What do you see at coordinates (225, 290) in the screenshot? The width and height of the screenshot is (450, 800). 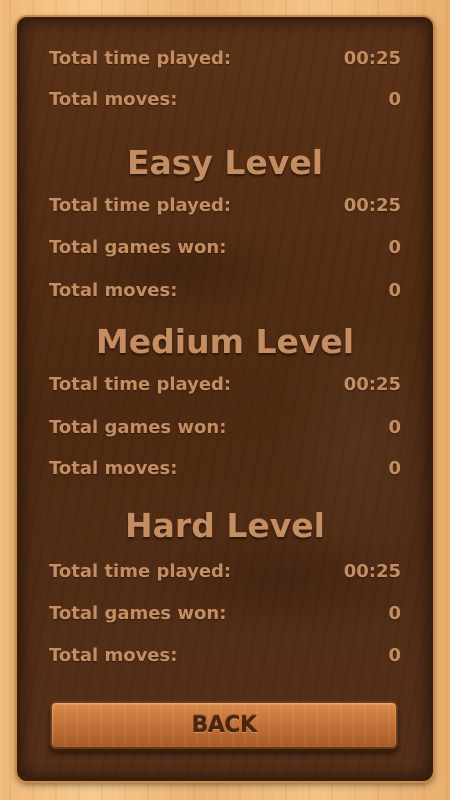 I see `easy-moves-row: Total moves: 0` at bounding box center [225, 290].